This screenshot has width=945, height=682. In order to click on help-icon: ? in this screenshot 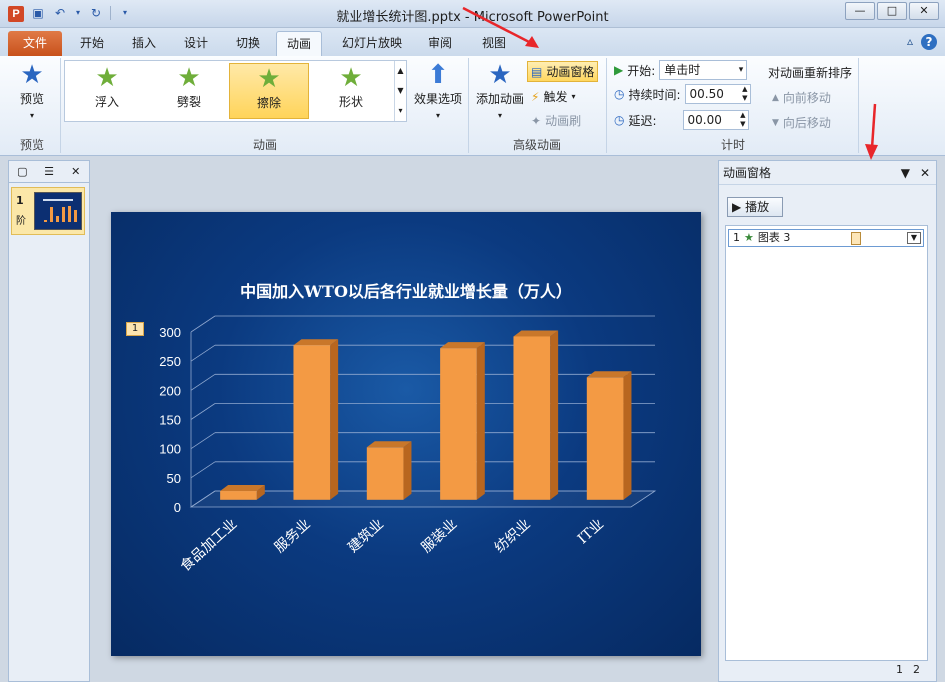, I will do `click(929, 42)`.